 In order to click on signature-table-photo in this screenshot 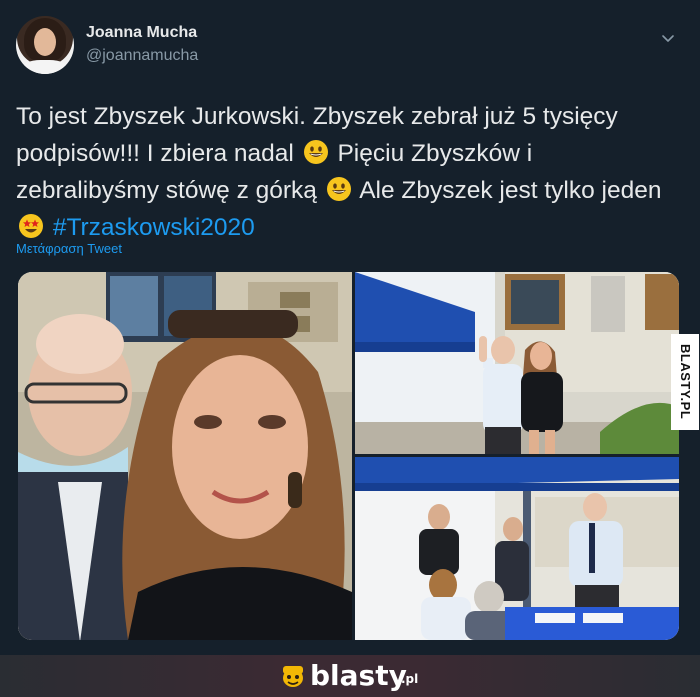, I will do `click(517, 548)`.